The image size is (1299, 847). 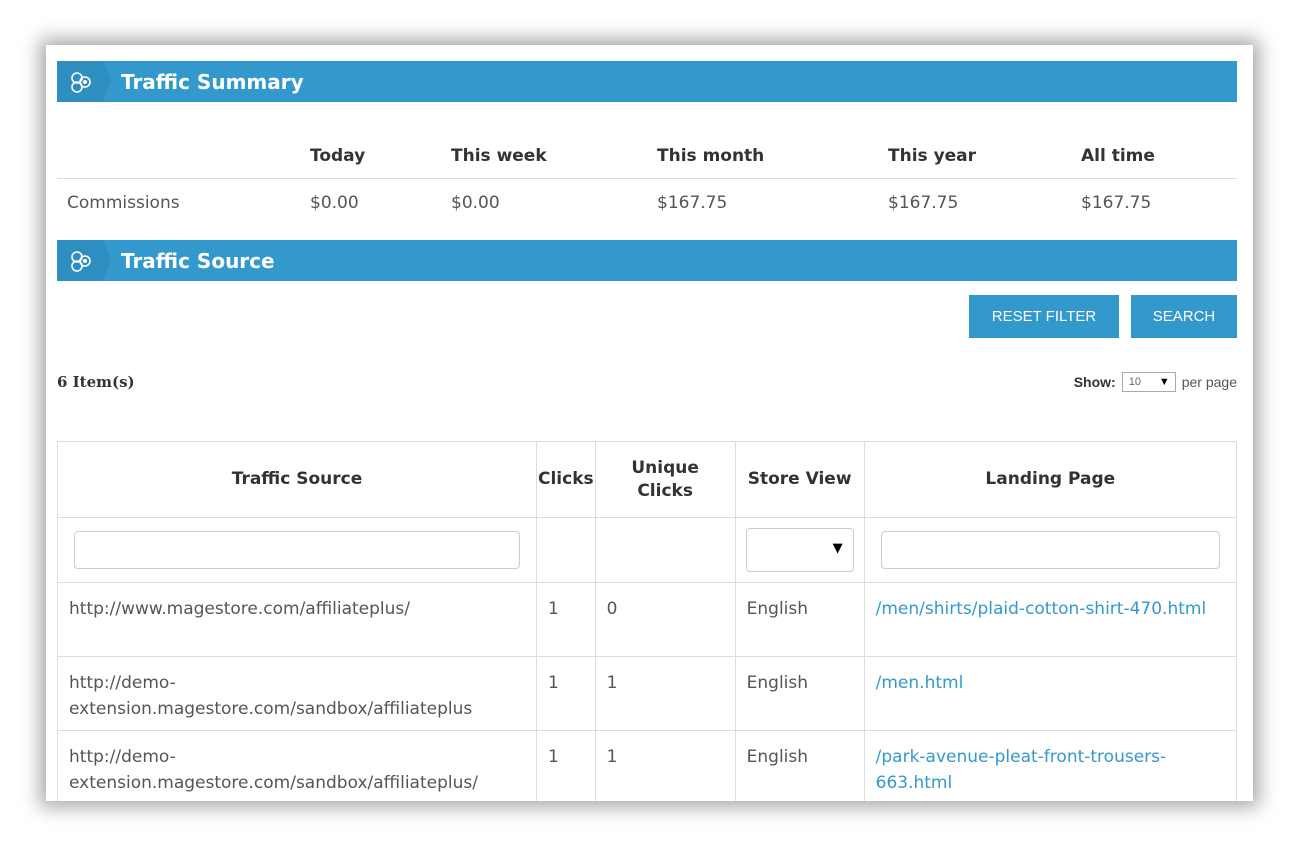 I want to click on col-unique-clicks: Unique Clicks, so click(x=665, y=479).